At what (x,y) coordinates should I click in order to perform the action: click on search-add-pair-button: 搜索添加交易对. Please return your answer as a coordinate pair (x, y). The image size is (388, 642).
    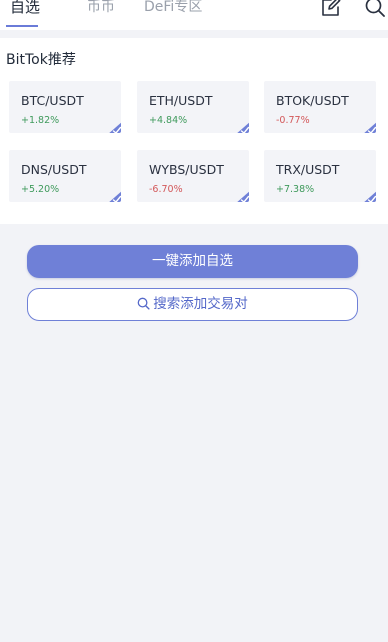
    Looking at the image, I should click on (192, 304).